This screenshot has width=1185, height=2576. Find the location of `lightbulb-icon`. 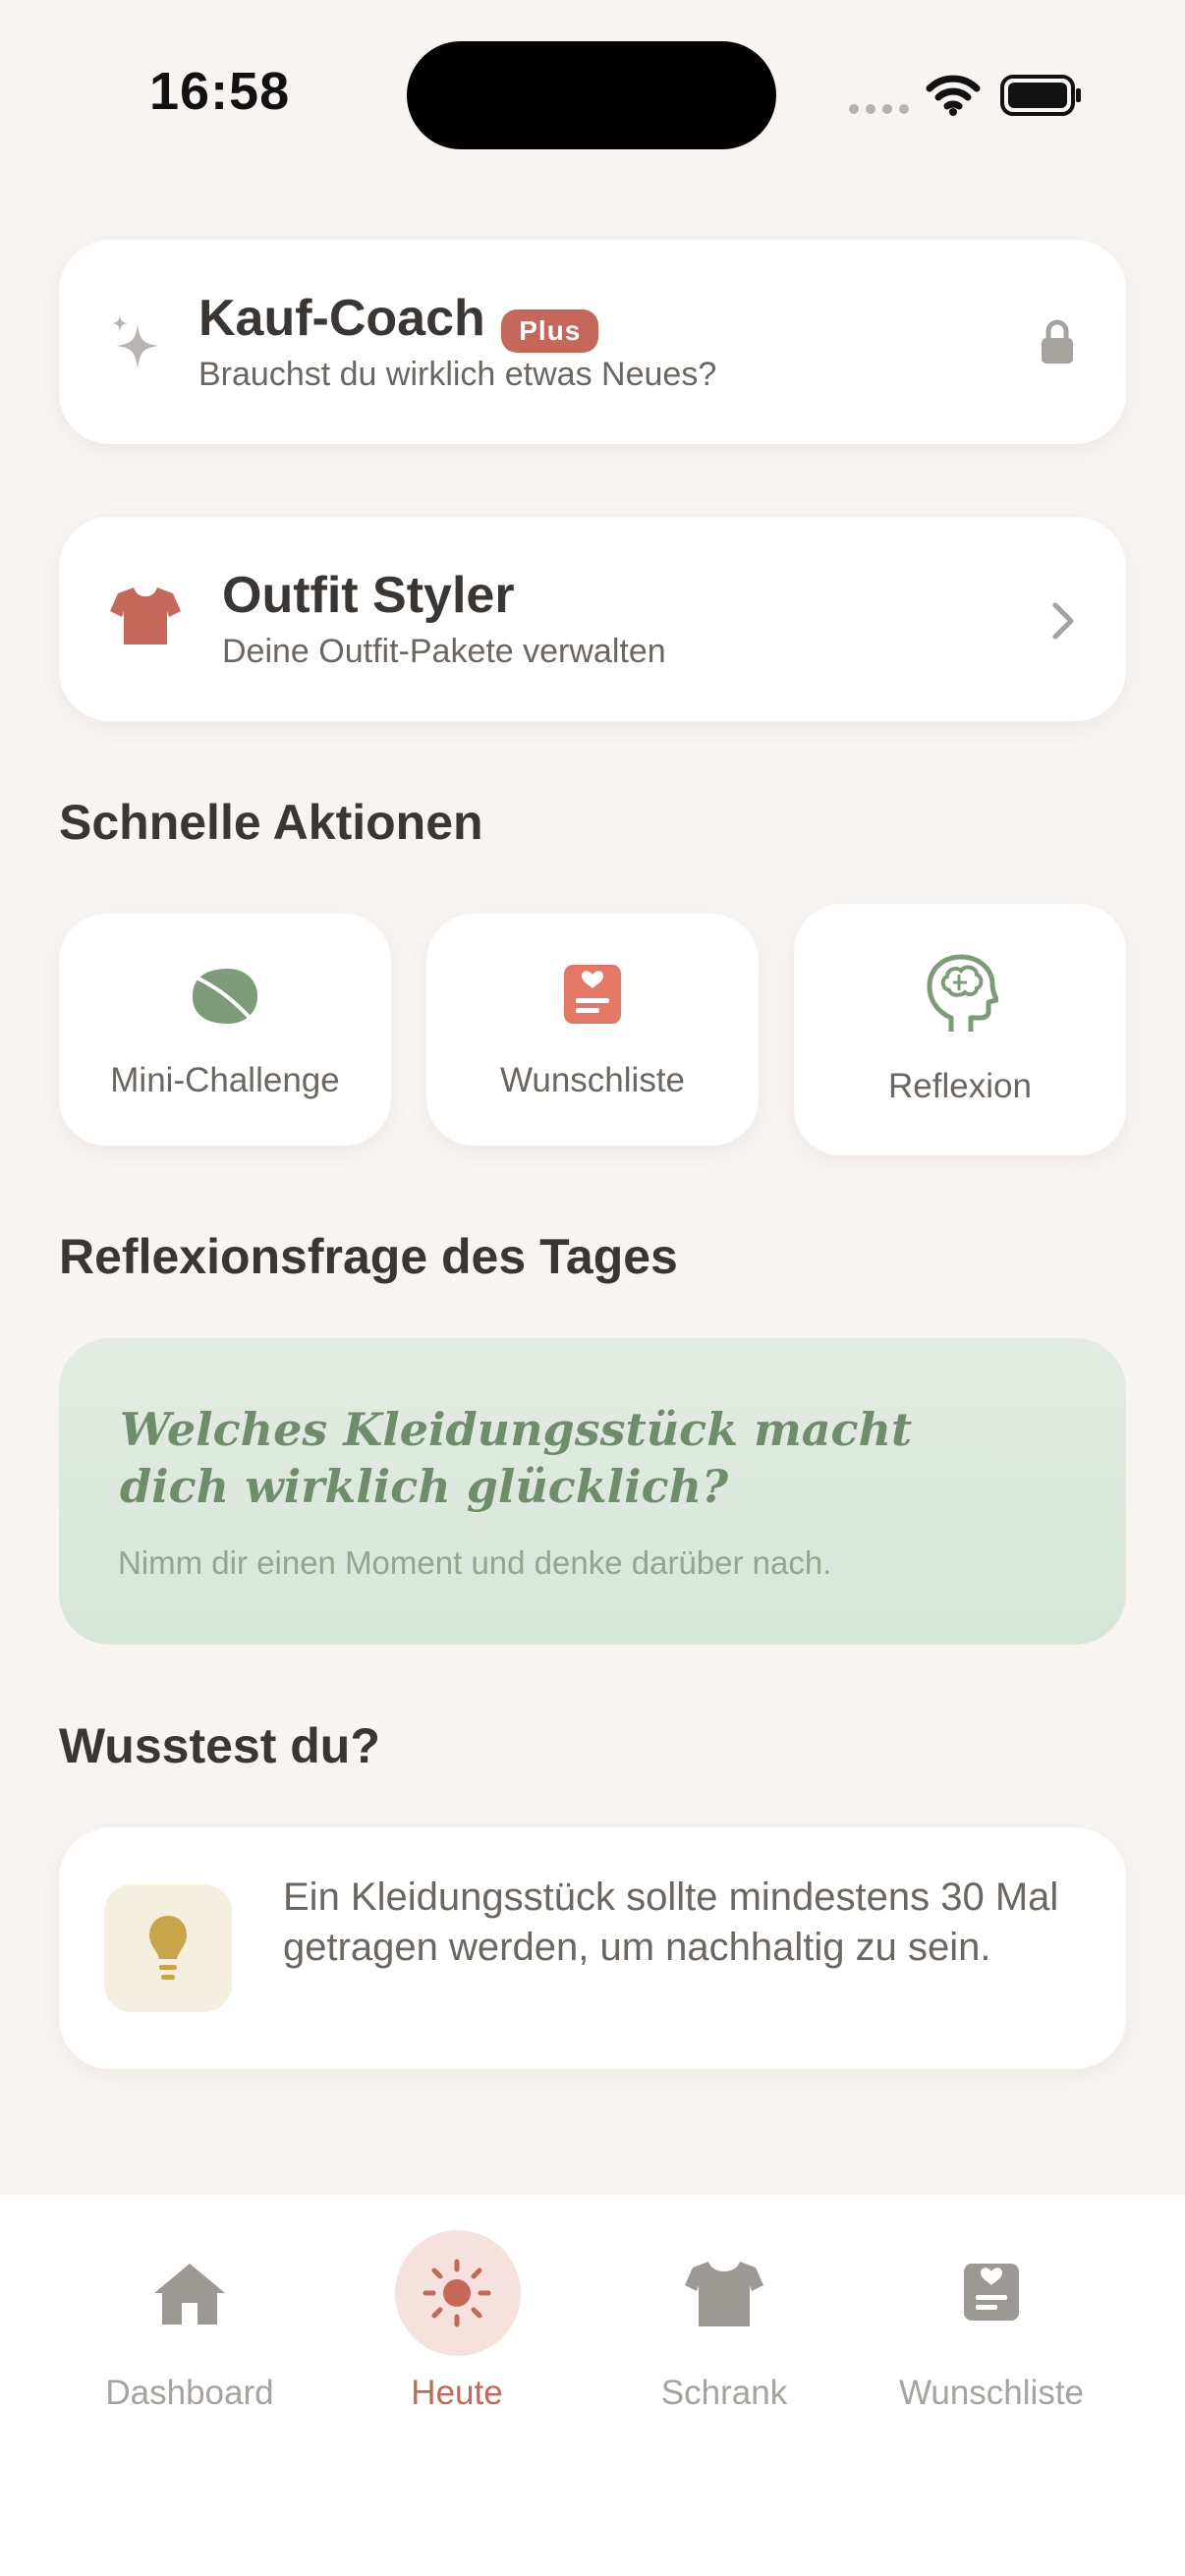

lightbulb-icon is located at coordinates (168, 1948).